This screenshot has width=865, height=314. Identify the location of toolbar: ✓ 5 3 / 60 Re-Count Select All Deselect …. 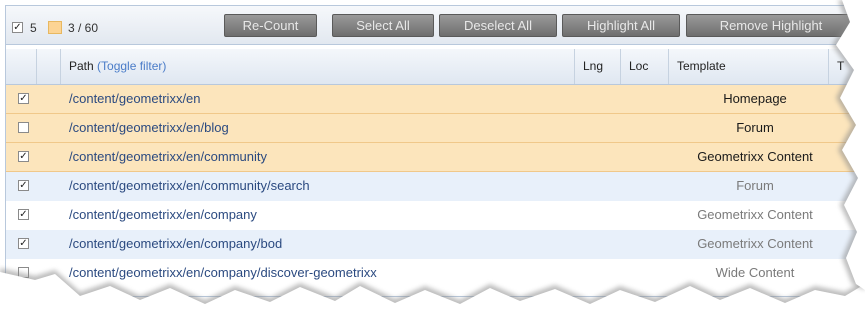
(435, 25).